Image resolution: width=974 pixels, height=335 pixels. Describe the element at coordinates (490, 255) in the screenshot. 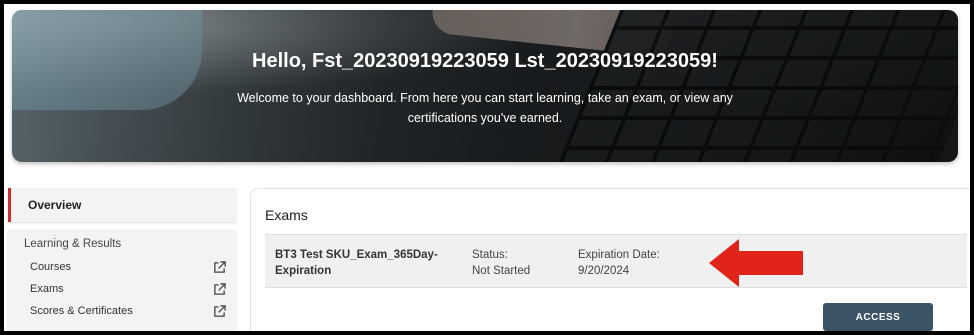

I see `status-label: Status:` at that location.